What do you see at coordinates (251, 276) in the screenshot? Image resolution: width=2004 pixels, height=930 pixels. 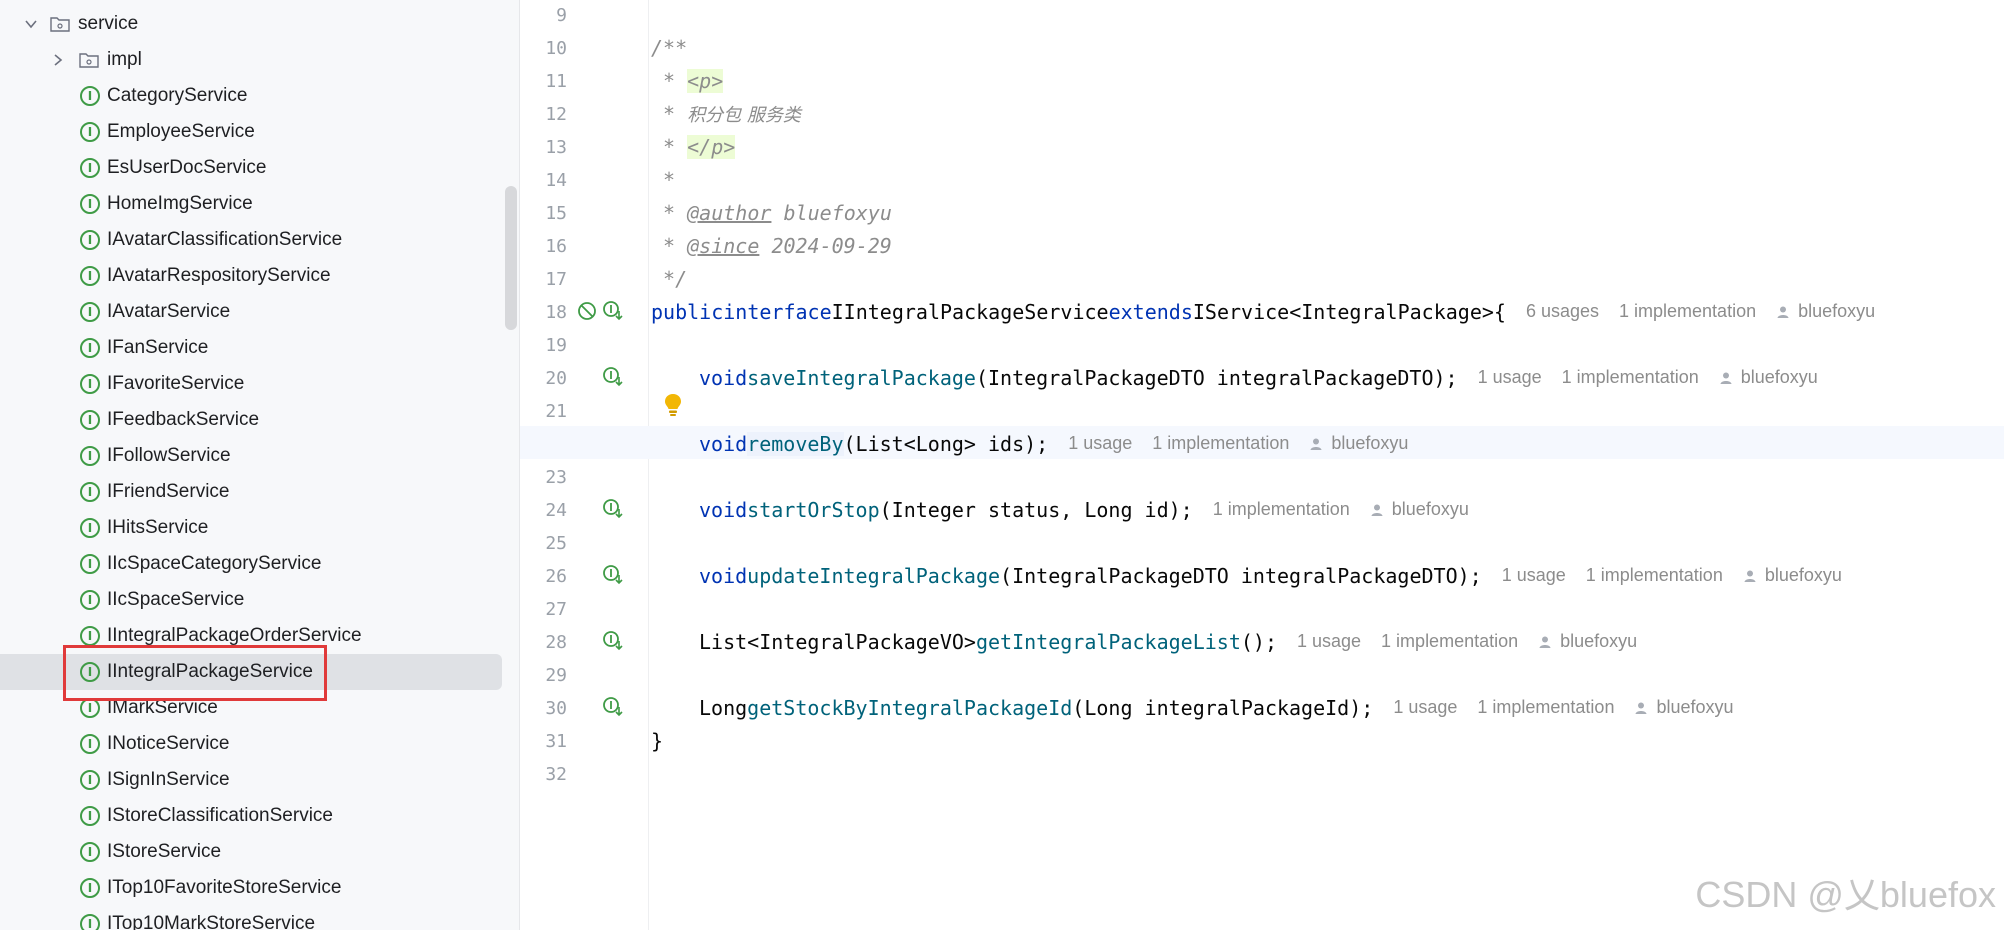 I see `tree-item: I IAvatarRespositoryService` at bounding box center [251, 276].